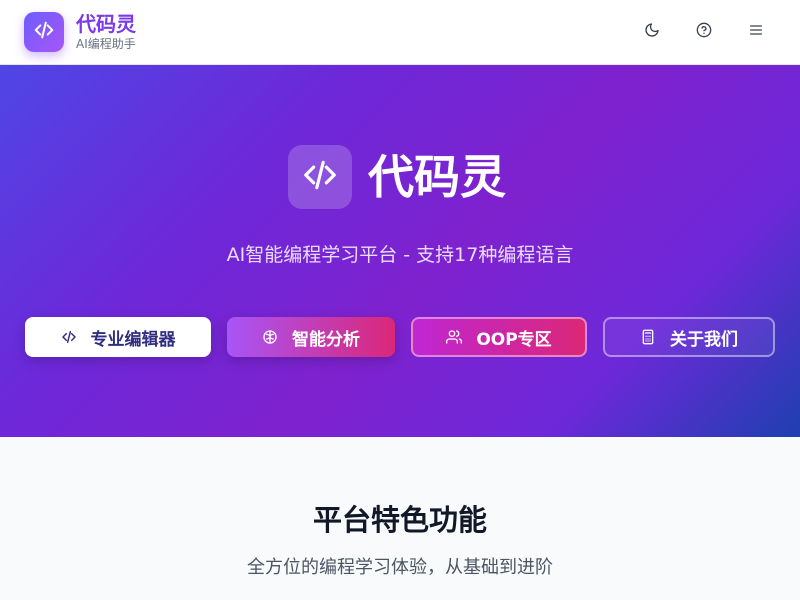  I want to click on pro-editor-label: 专业编辑器, so click(133, 339).